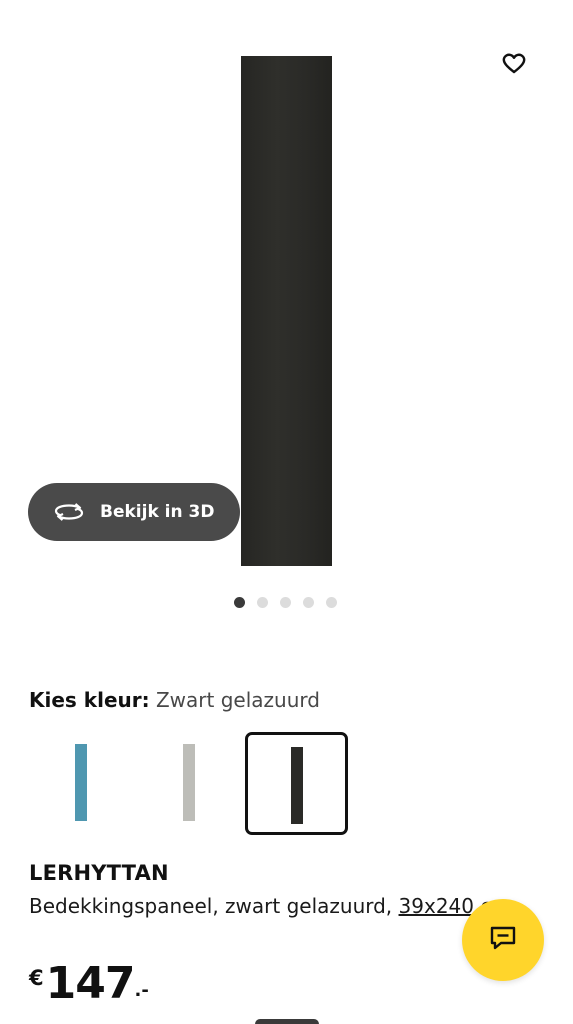 Image resolution: width=573 pixels, height=1024 pixels. Describe the element at coordinates (211, 906) in the screenshot. I see `product-description-text: Bedekkingspaneel, zwart gelazuurd,` at that location.